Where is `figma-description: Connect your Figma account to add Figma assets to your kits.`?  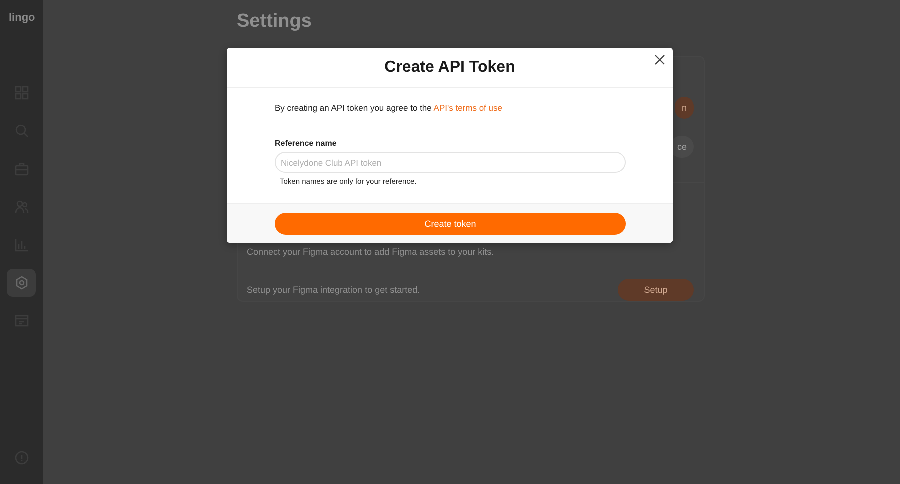
figma-description: Connect your Figma account to add Figma assets to your kits. is located at coordinates (371, 252).